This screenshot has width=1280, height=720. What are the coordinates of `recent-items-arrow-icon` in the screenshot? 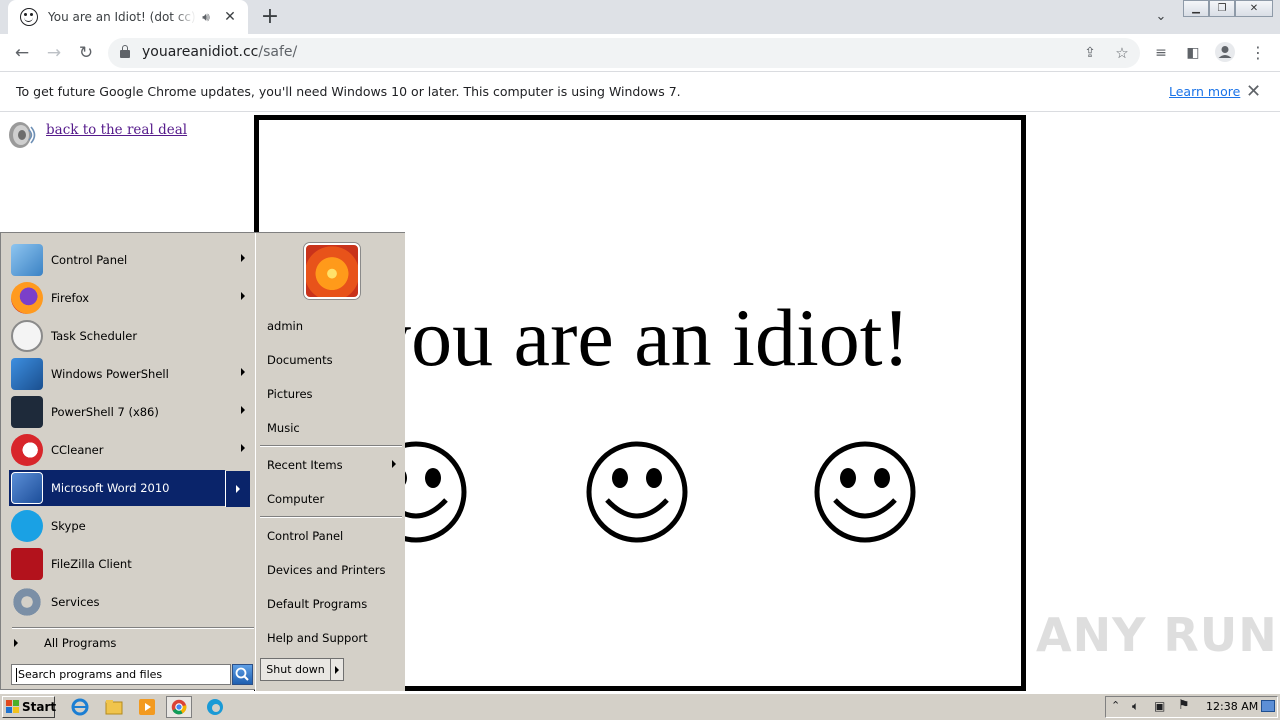 It's located at (394, 464).